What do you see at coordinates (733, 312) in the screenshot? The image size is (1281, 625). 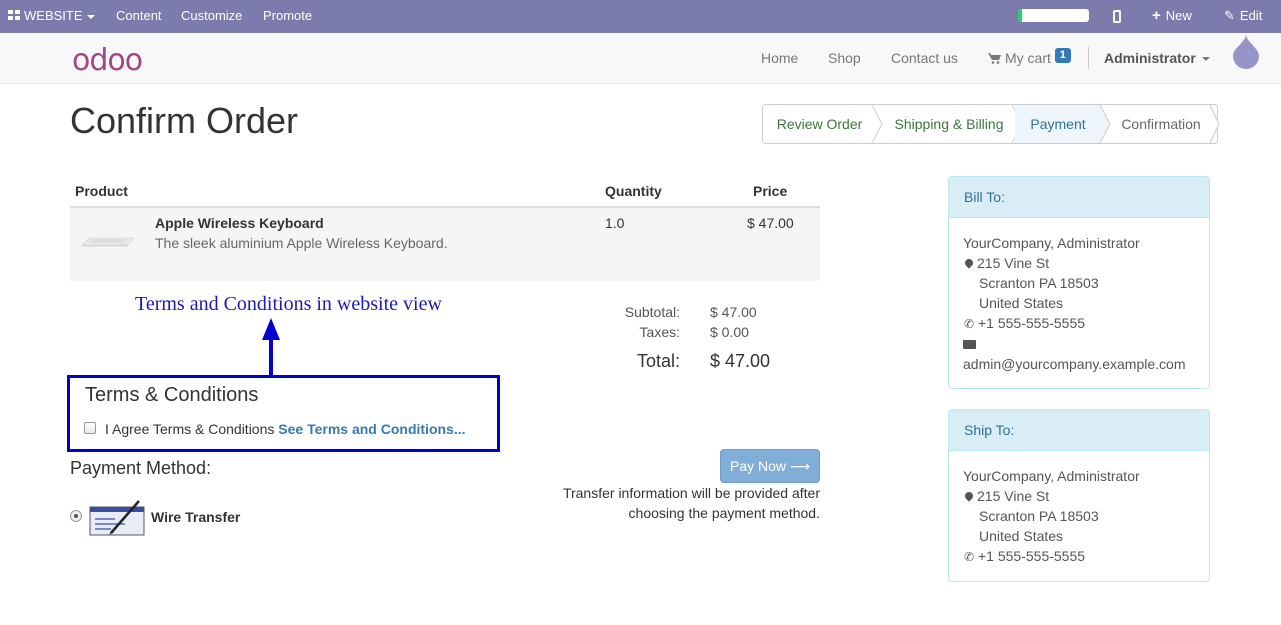 I see `subtotal-value: $ 47.00` at bounding box center [733, 312].